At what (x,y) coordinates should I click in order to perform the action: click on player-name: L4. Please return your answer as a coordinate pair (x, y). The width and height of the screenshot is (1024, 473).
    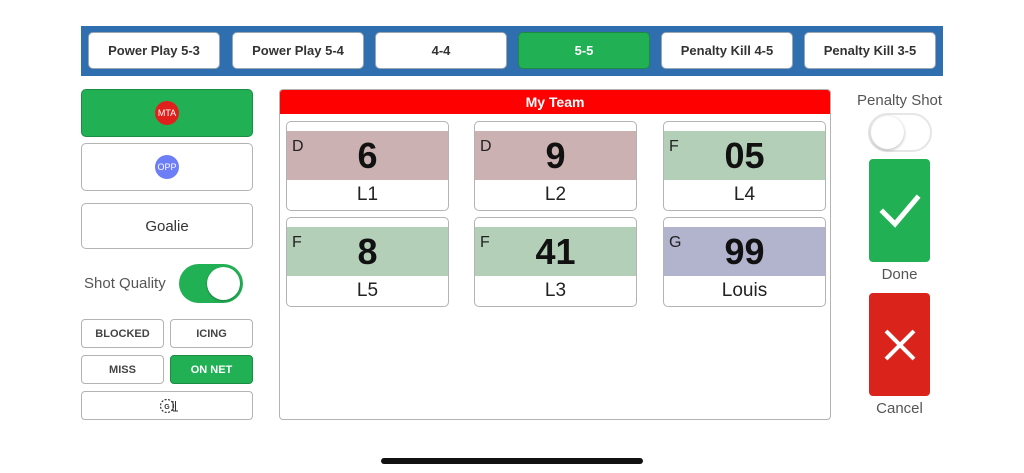
    Looking at the image, I should click on (744, 194).